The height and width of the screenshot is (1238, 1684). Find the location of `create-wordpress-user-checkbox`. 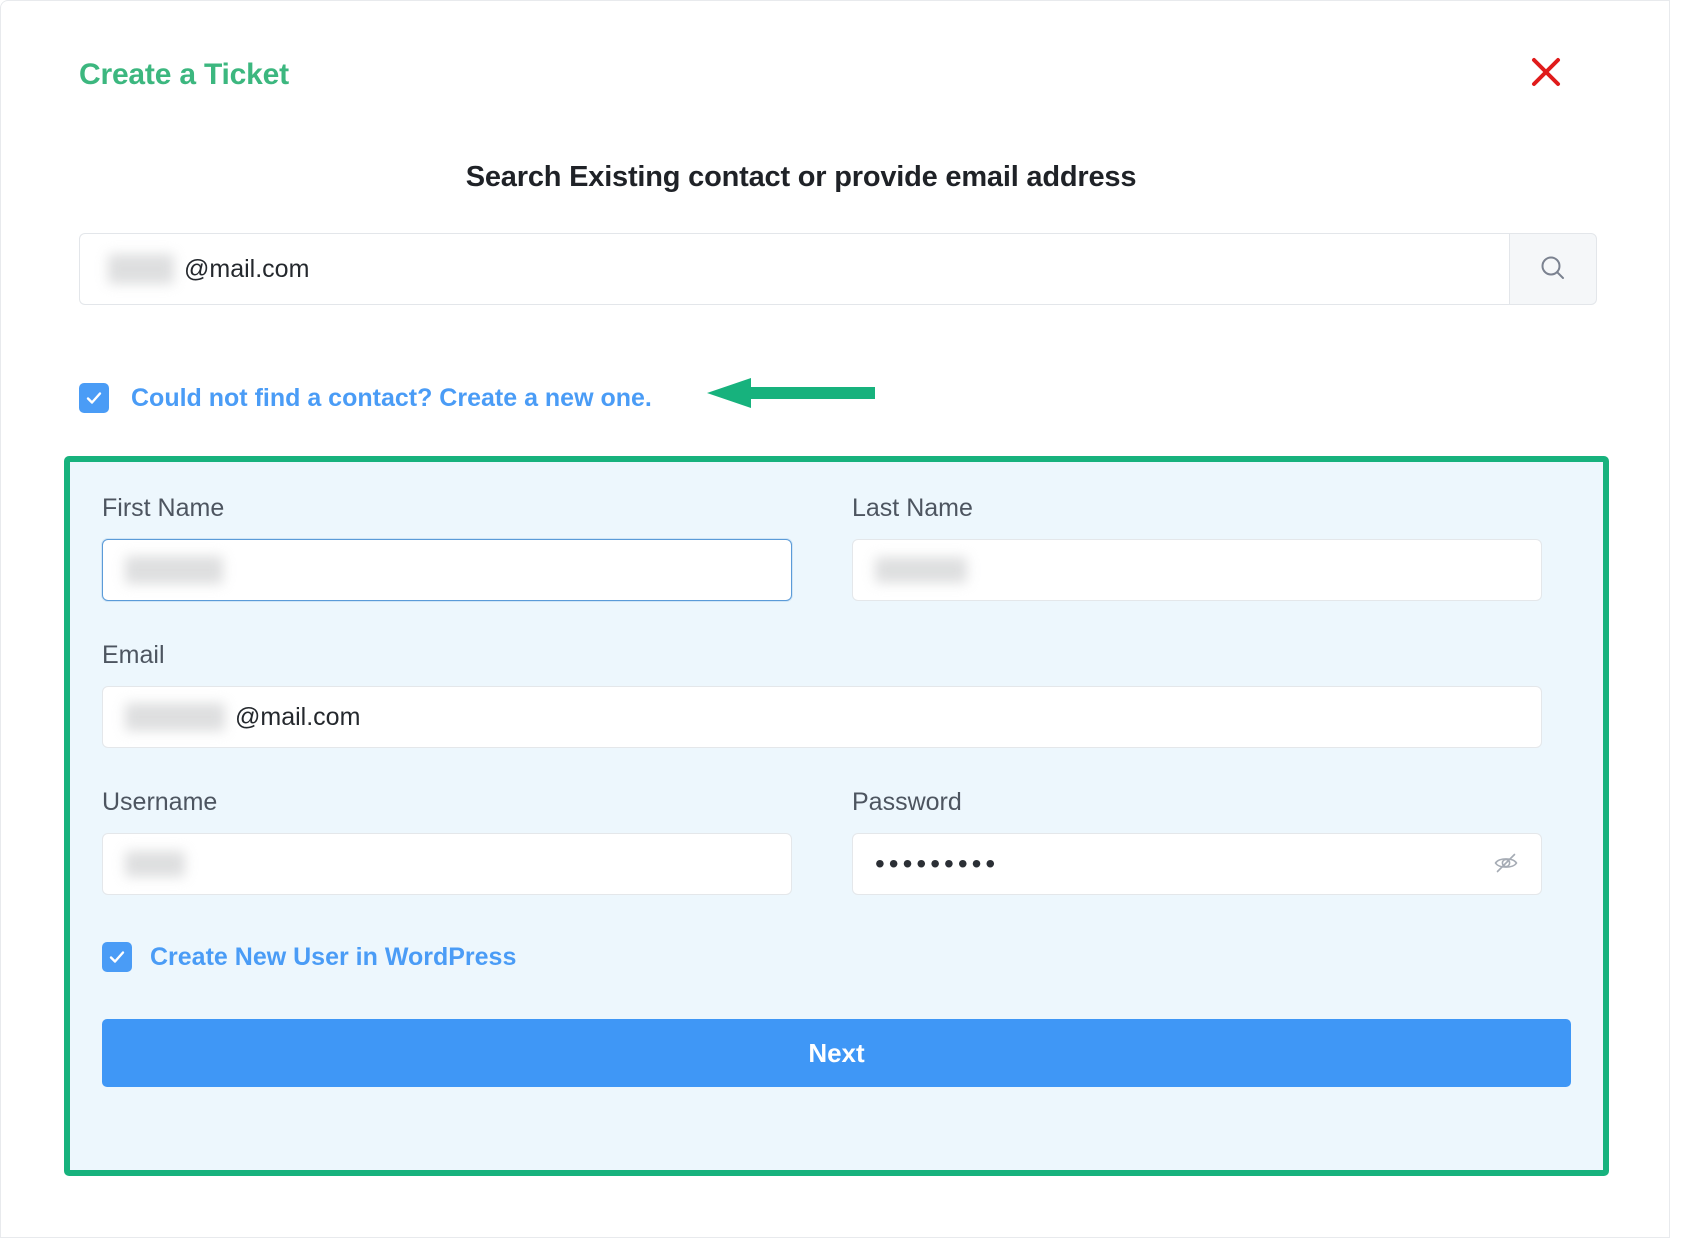

create-wordpress-user-checkbox is located at coordinates (117, 957).